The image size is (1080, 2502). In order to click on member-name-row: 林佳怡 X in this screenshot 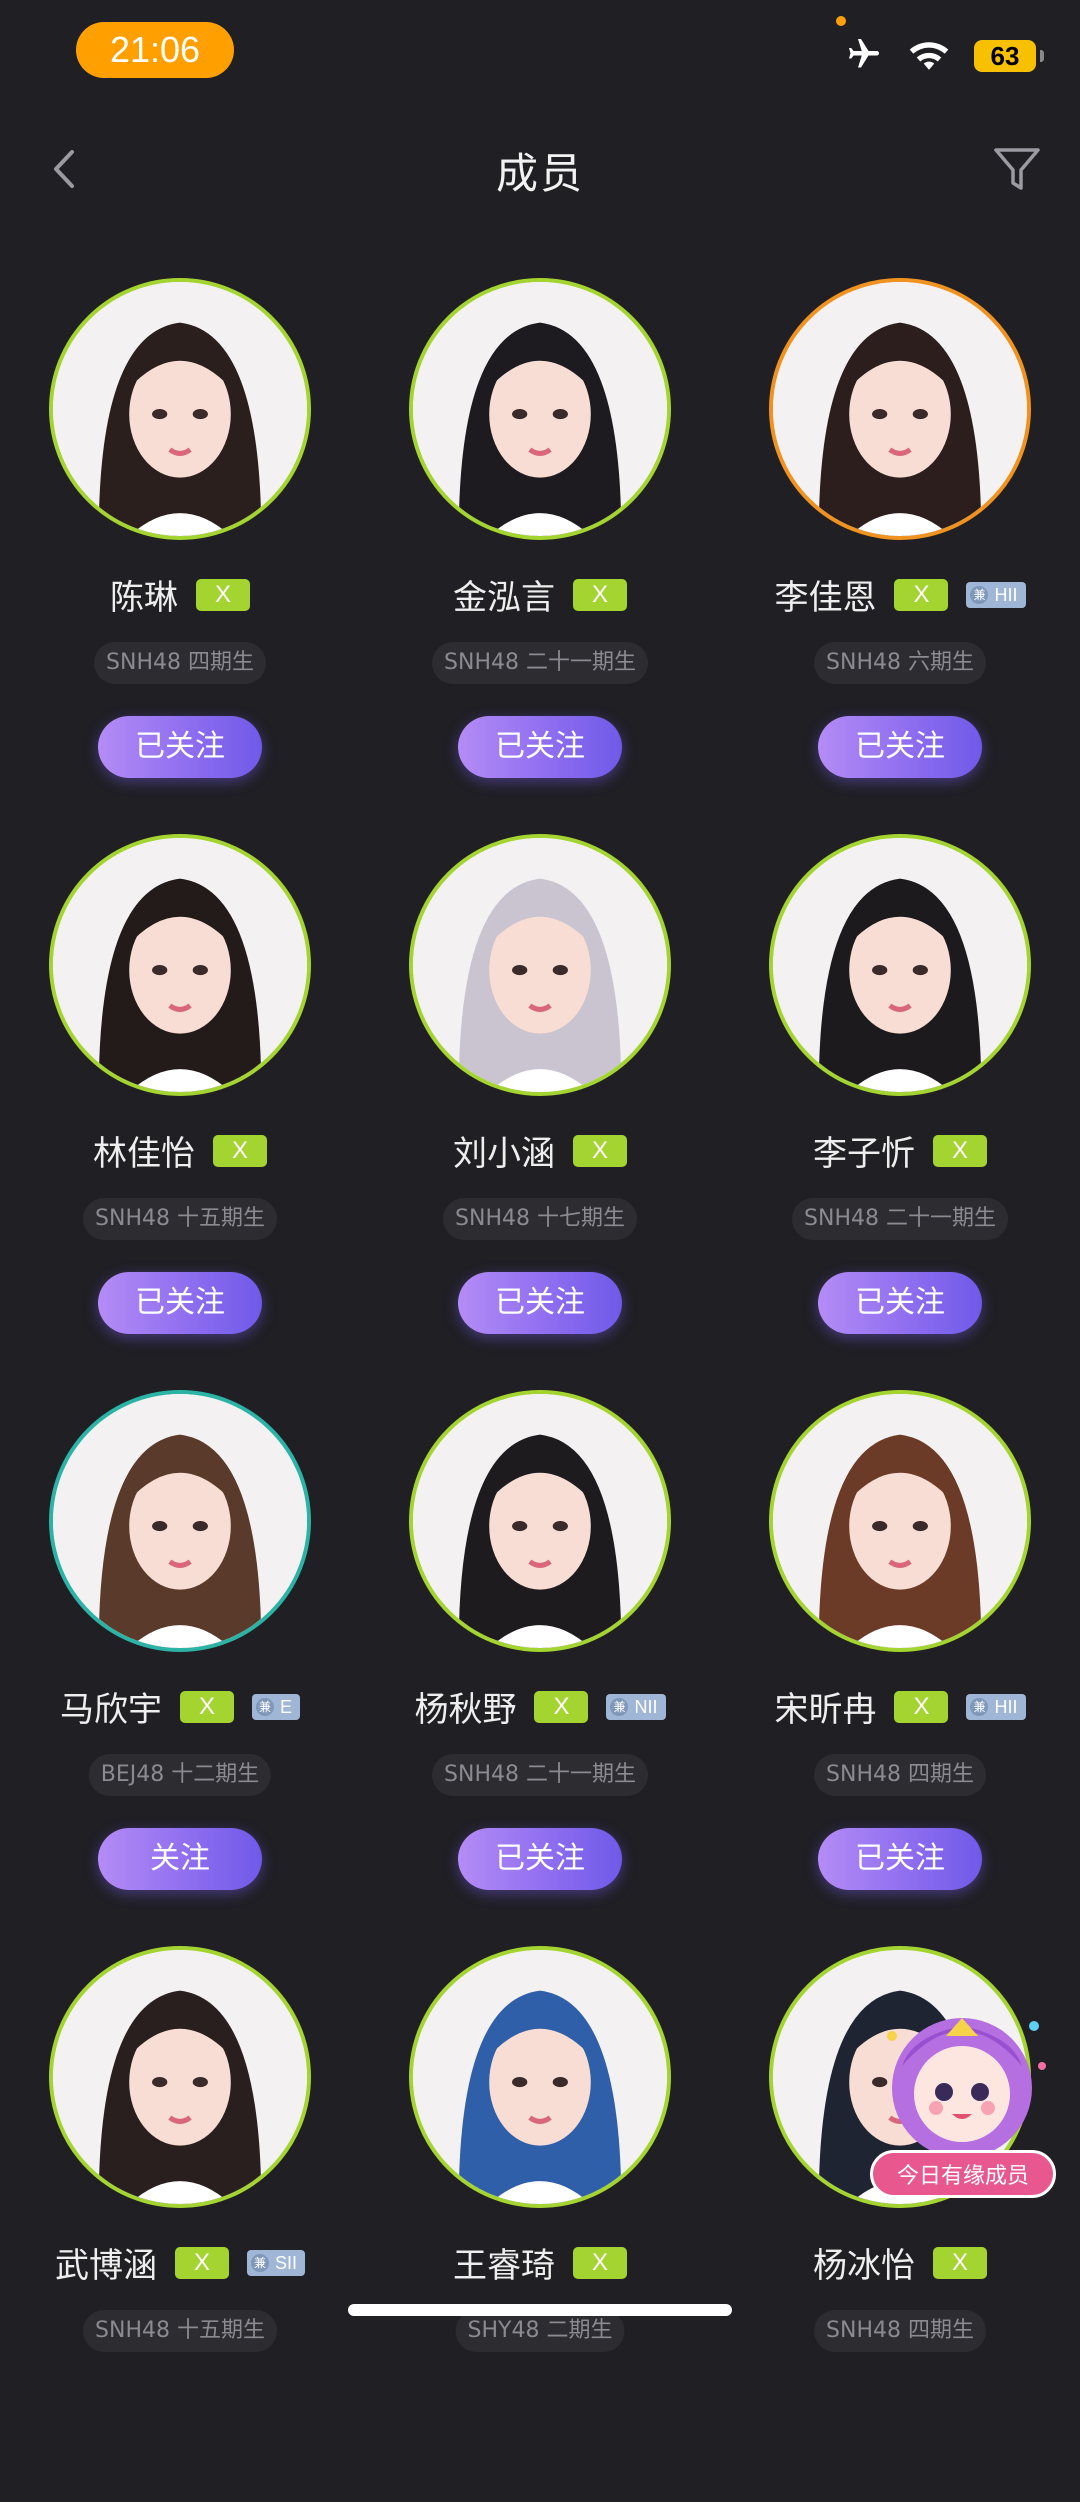, I will do `click(180, 1150)`.